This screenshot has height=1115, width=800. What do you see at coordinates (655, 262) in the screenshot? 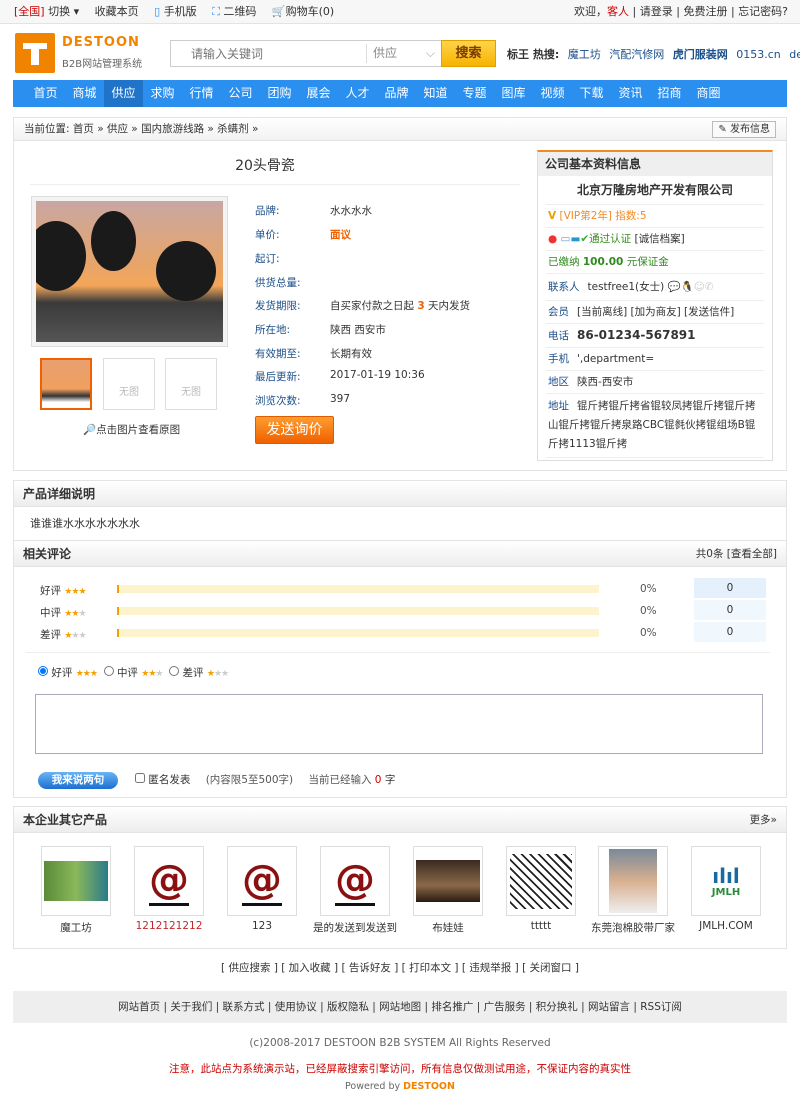
I see `deposit-row: 已缴纳 100.00 元保证金` at bounding box center [655, 262].